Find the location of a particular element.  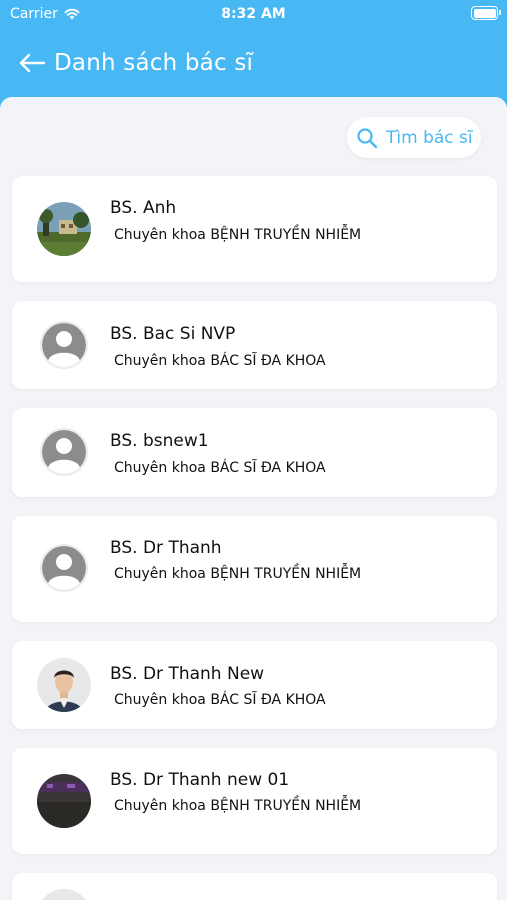

back-arrow-icon is located at coordinates (32, 63).